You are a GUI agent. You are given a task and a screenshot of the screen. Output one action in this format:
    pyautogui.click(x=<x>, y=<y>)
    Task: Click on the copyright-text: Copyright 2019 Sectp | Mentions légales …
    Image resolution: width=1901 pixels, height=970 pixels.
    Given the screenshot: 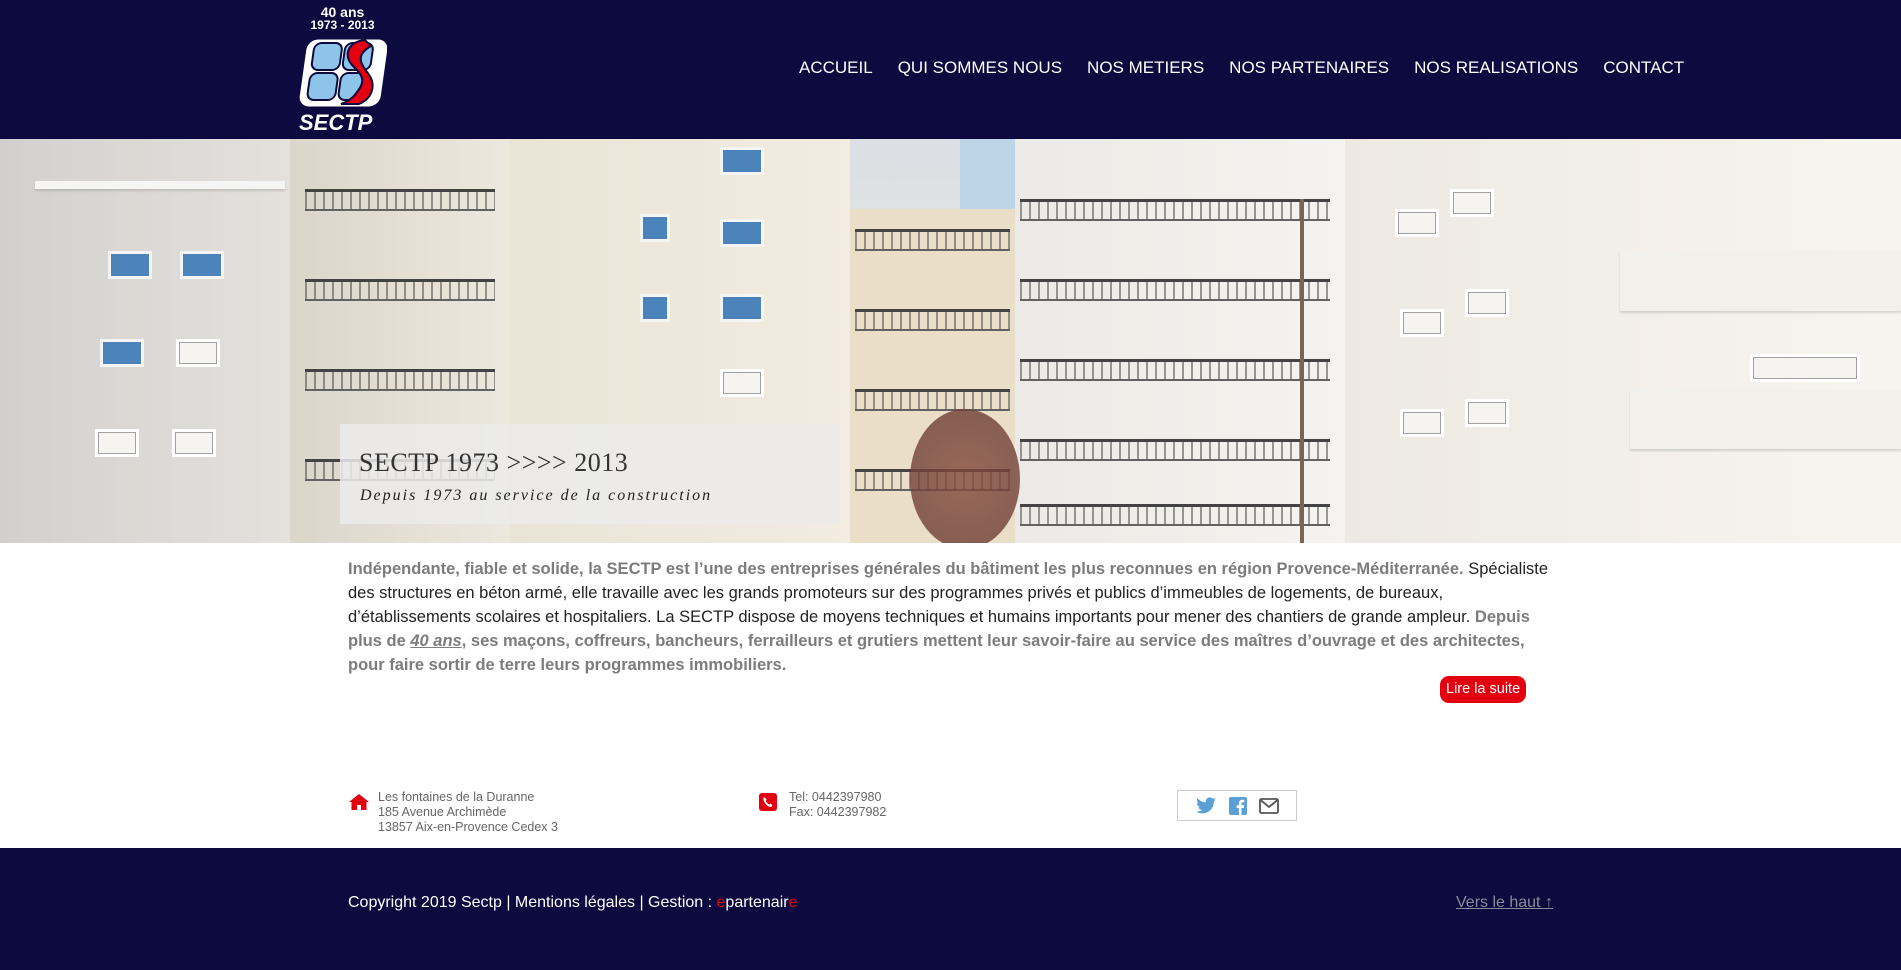 What is the action you would take?
    pyautogui.click(x=532, y=902)
    